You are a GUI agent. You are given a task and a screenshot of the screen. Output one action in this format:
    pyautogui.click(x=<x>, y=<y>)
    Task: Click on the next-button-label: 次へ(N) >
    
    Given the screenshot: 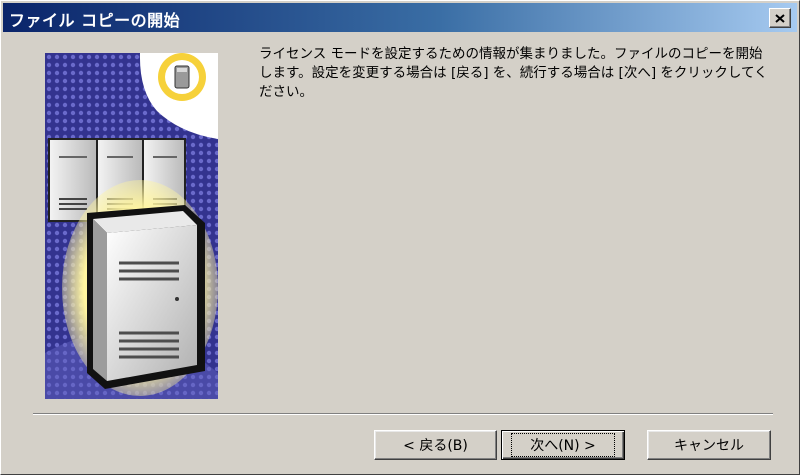 What is the action you would take?
    pyautogui.click(x=563, y=445)
    